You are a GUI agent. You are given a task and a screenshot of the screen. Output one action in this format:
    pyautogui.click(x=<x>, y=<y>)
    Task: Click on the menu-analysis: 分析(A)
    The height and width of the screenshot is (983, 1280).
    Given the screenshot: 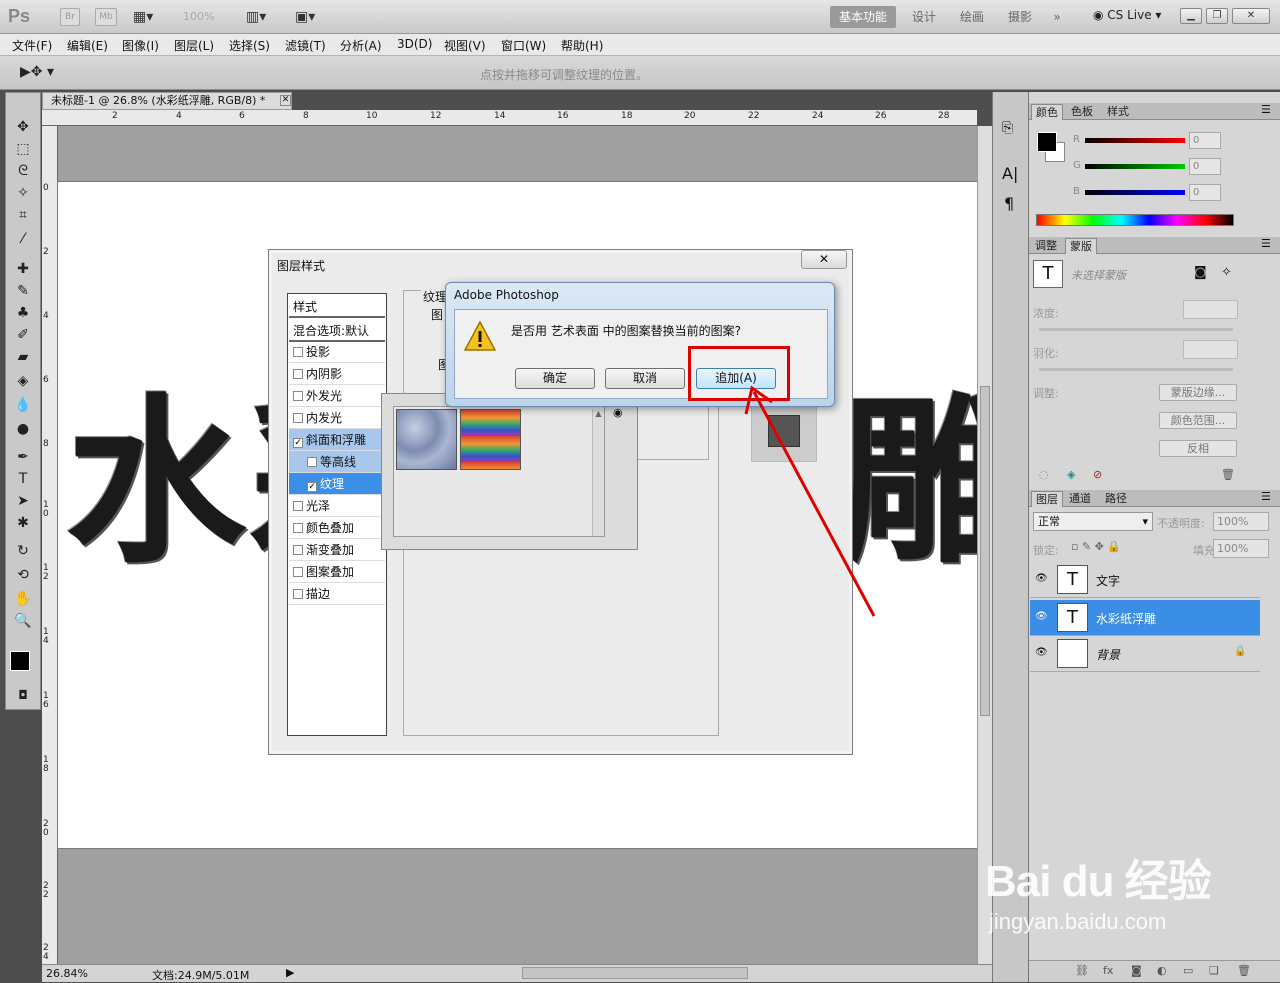 What is the action you would take?
    pyautogui.click(x=361, y=45)
    